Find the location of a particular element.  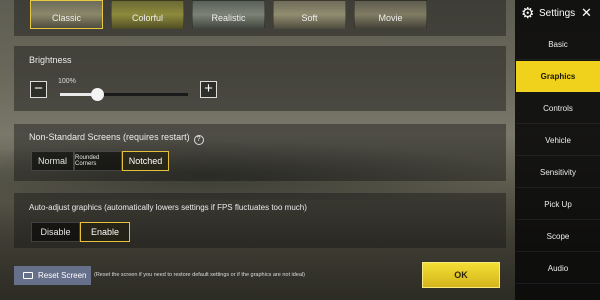

reset-screen-button: Reset Screen is located at coordinates (52, 275).